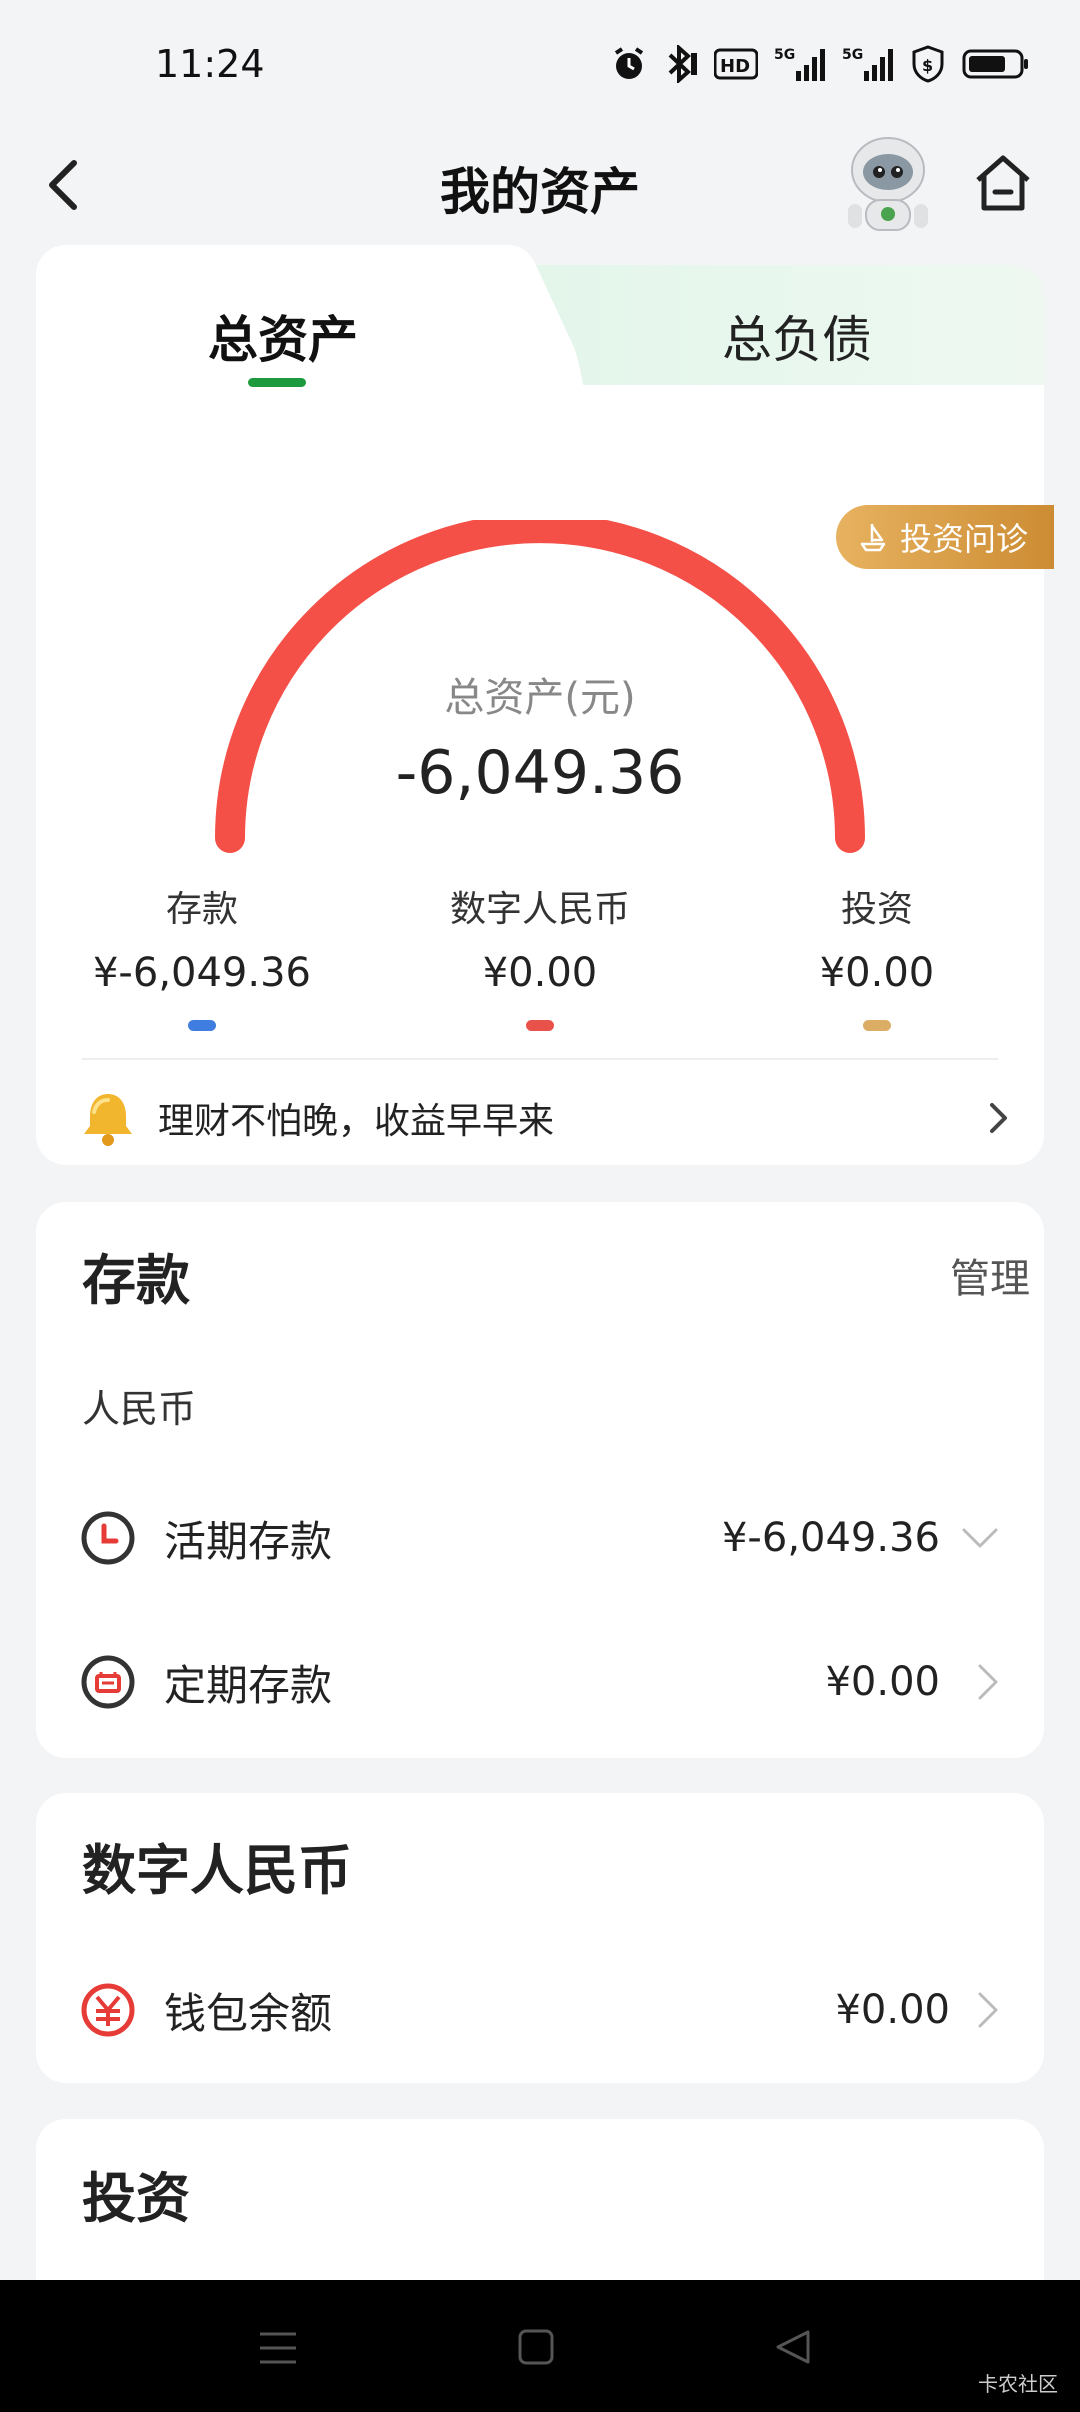 The height and width of the screenshot is (2412, 1080). I want to click on hd-icon: HD, so click(736, 64).